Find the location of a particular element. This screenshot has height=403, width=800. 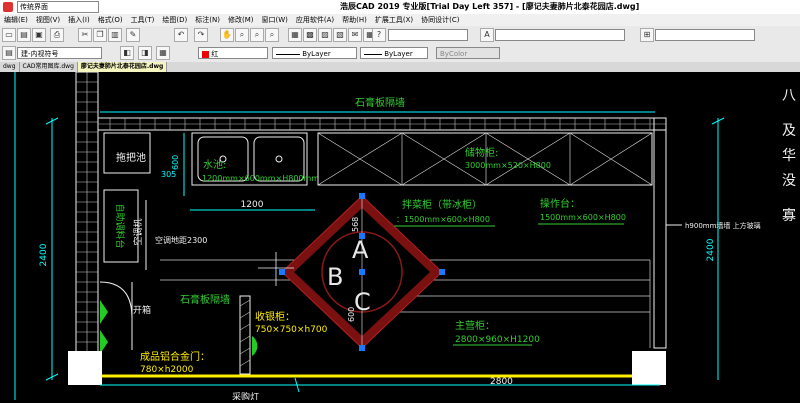

ac-label: 空调地距2300 is located at coordinates (181, 240).